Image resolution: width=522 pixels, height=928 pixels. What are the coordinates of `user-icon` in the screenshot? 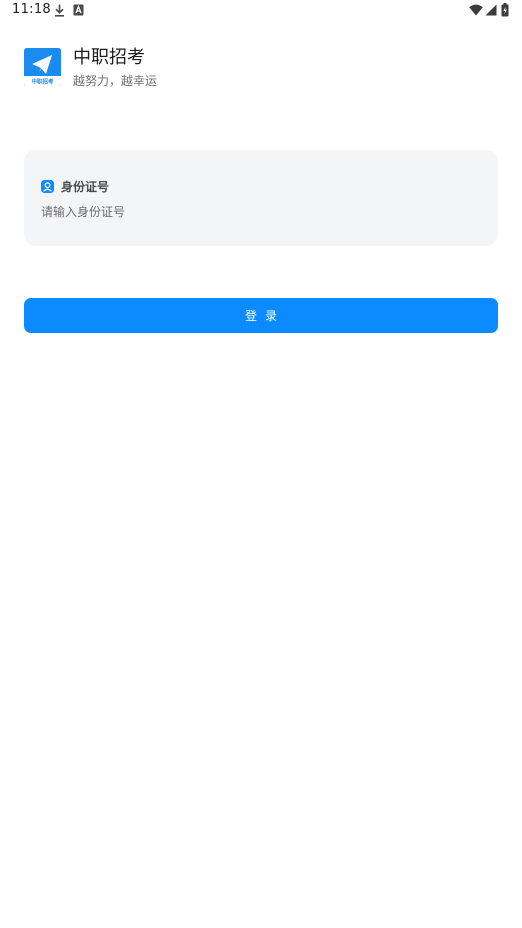 It's located at (47, 186).